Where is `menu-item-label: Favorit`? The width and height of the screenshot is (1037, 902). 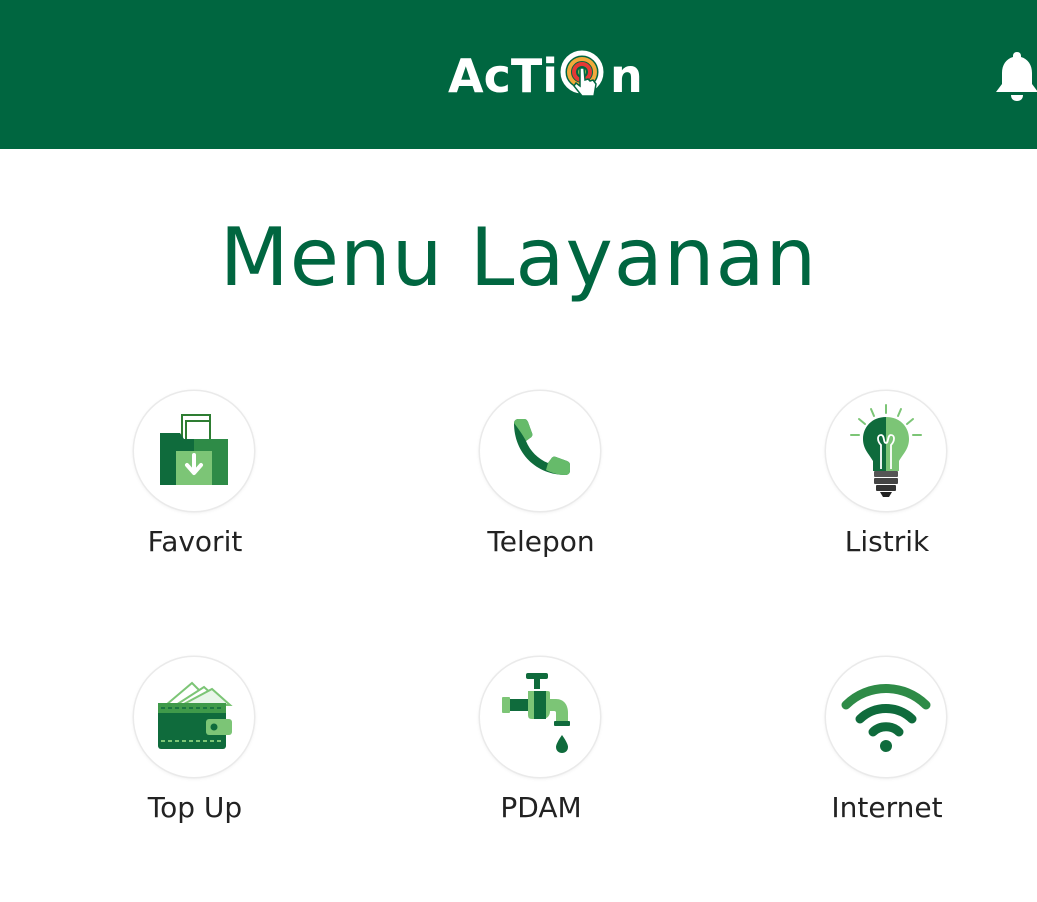
menu-item-label: Favorit is located at coordinates (195, 541).